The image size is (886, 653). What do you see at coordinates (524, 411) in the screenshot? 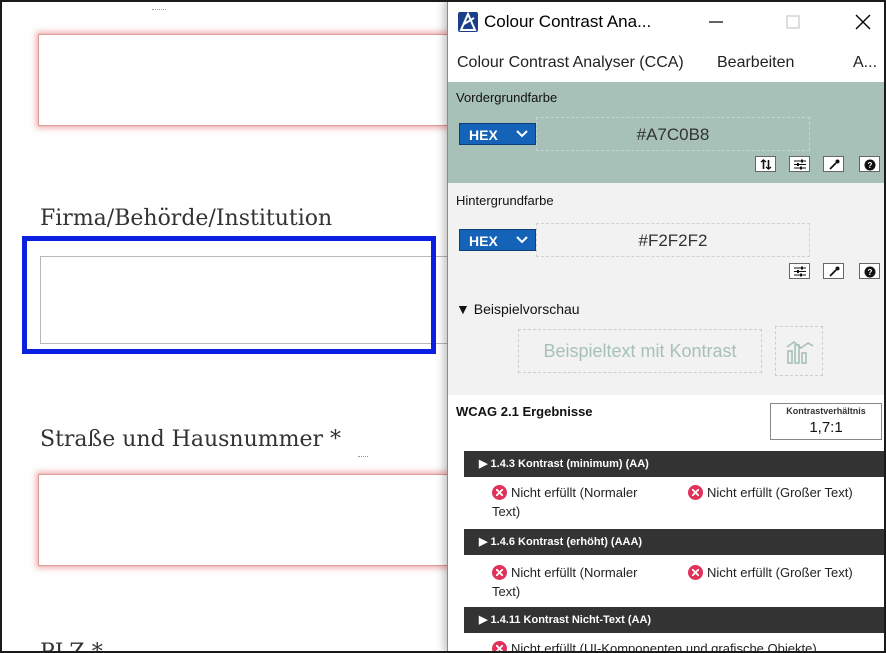
I see `results-title: WCAG 2.1 Ergebnisse` at bounding box center [524, 411].